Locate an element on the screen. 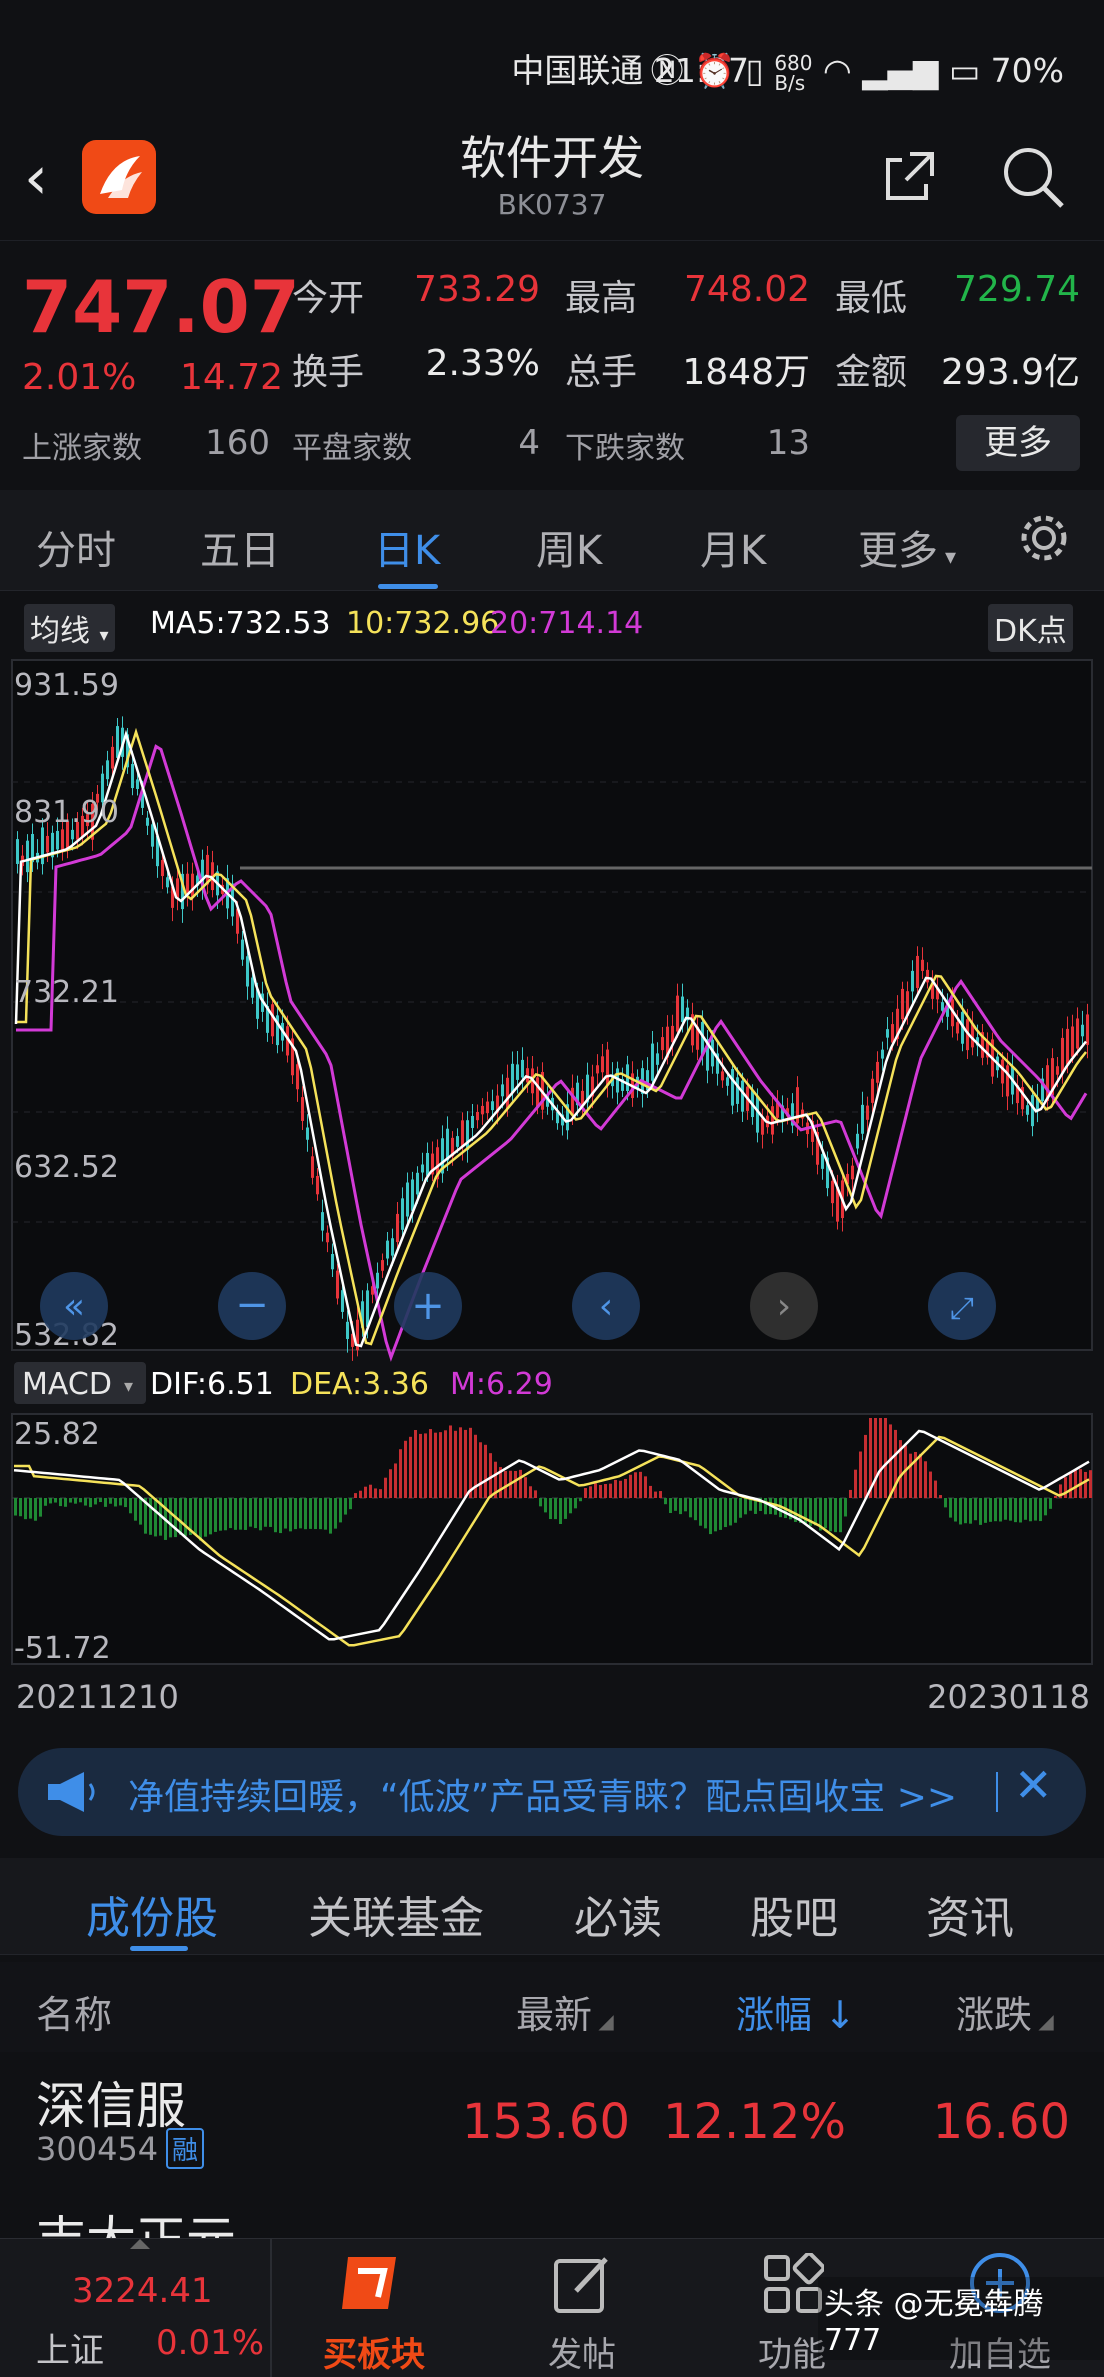 This screenshot has height=2377, width=1104. col-pct: 涨幅 ↓ is located at coordinates (796, 2011).